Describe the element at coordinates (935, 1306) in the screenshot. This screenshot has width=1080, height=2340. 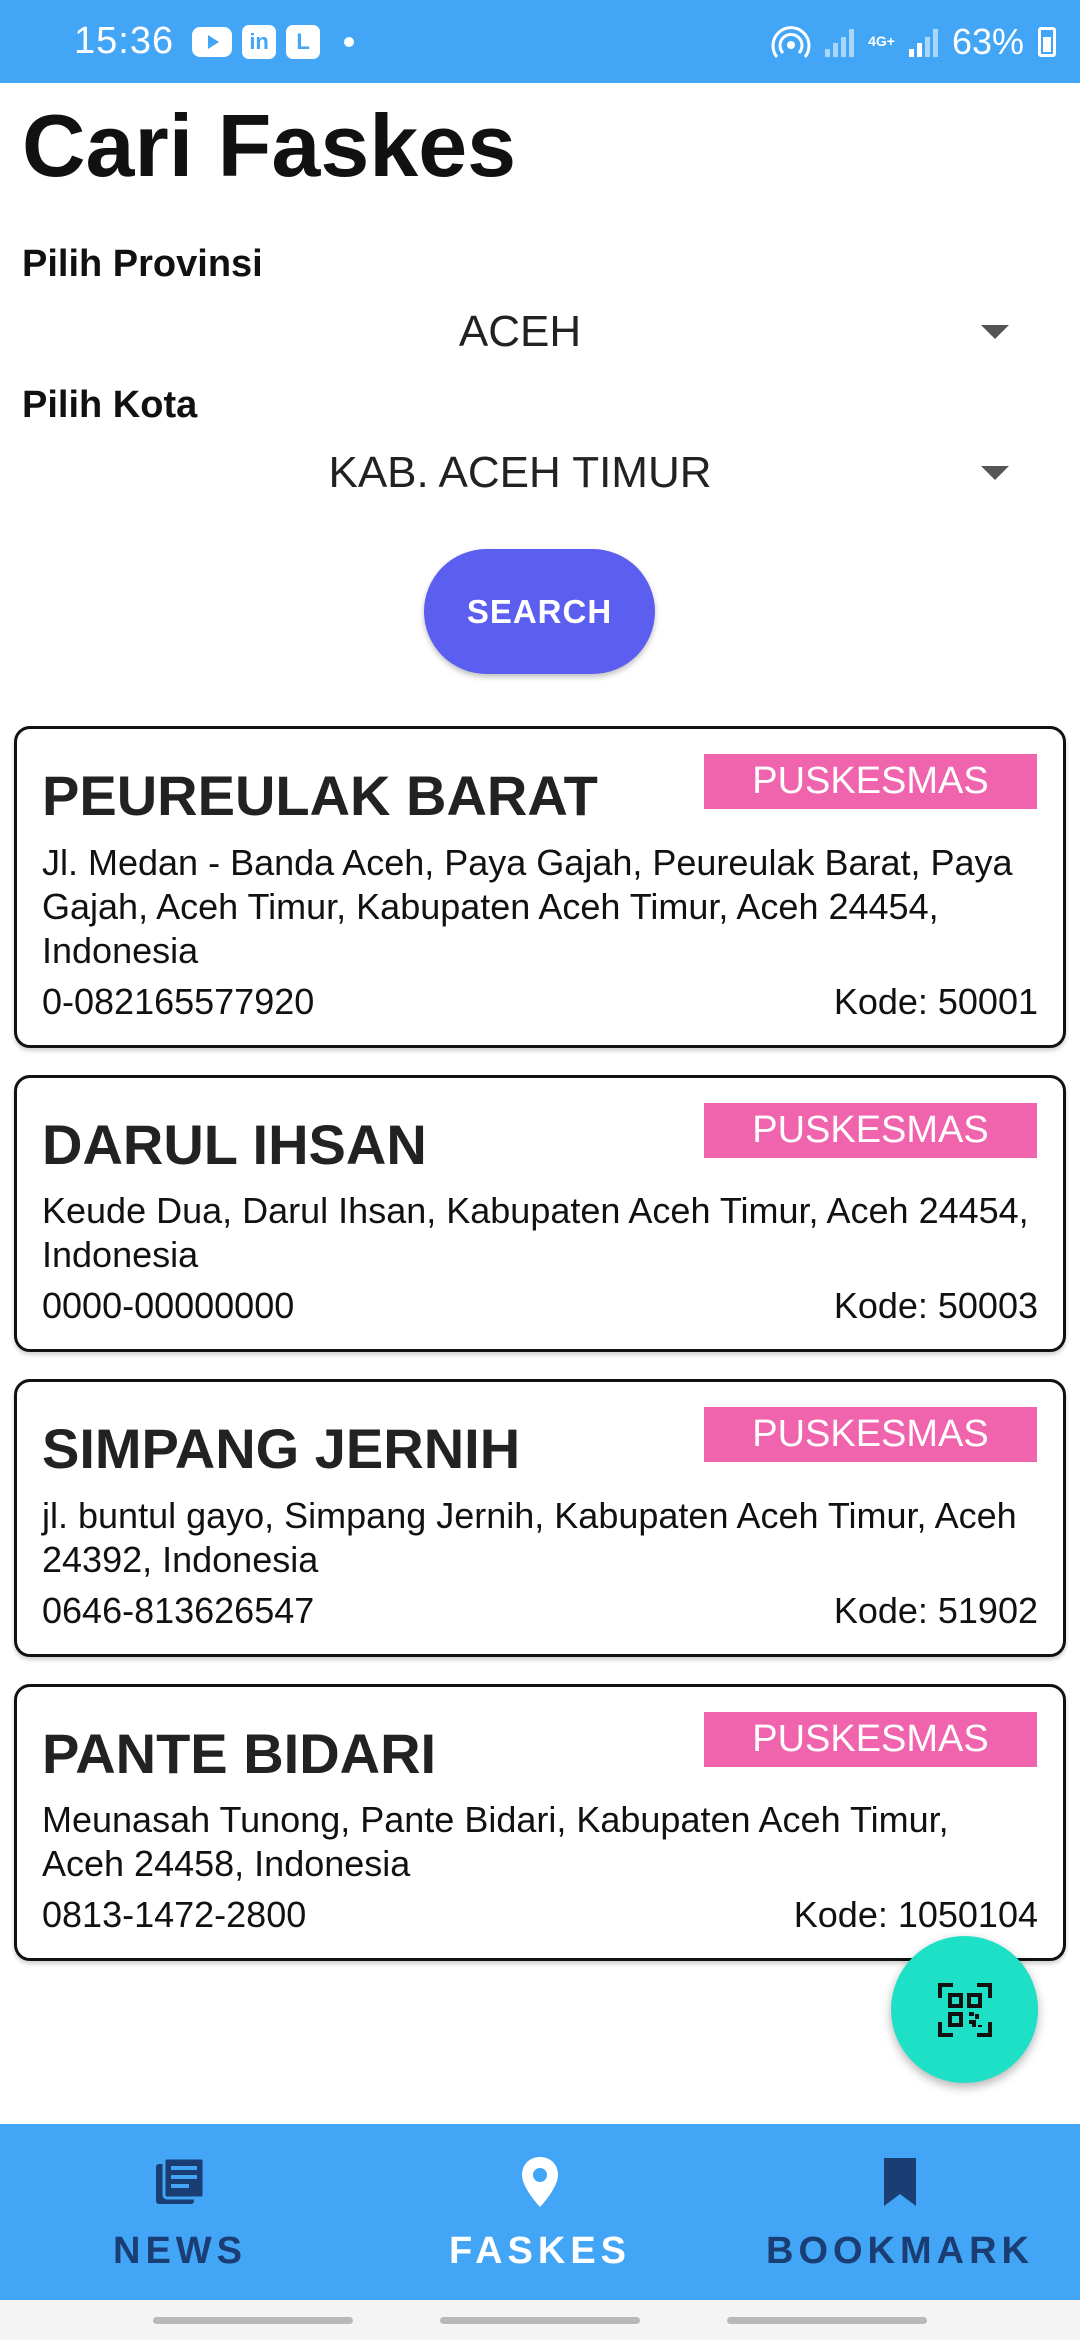
I see `facility-code: Kode: 50003` at that location.